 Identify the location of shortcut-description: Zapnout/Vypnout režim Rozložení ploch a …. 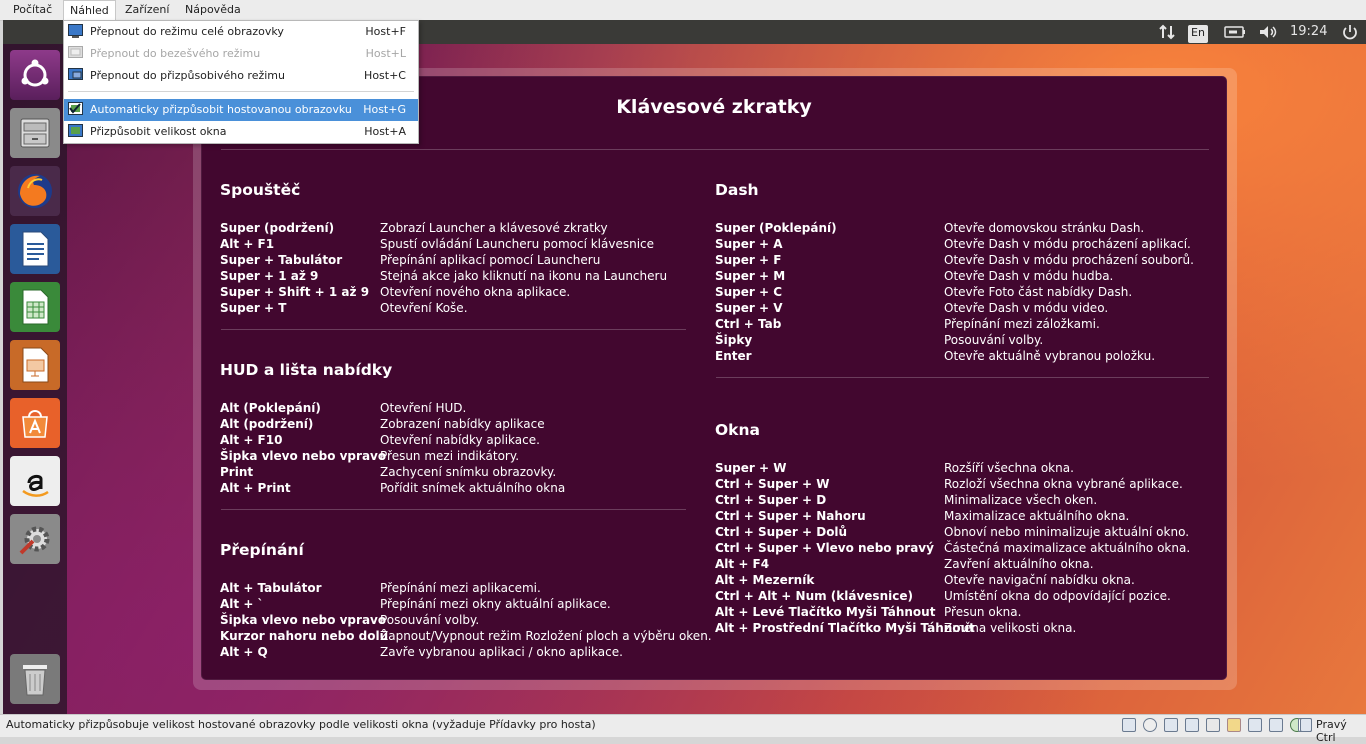
(546, 636).